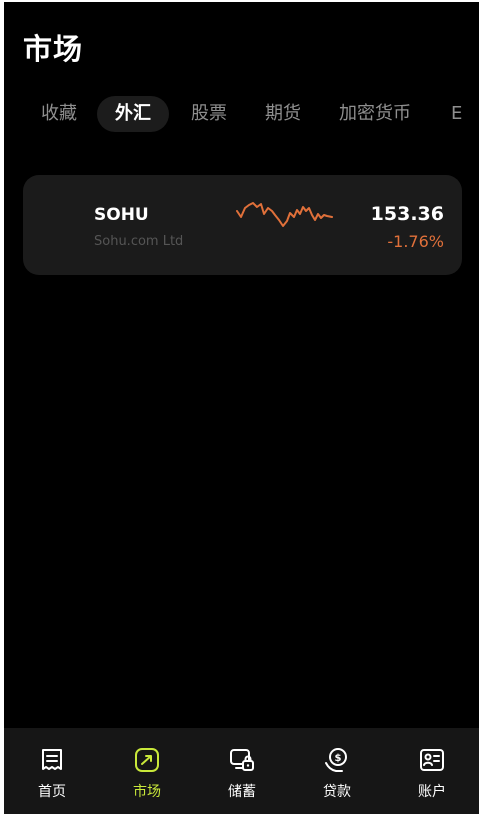  I want to click on sparkline-line, so click(284, 214).